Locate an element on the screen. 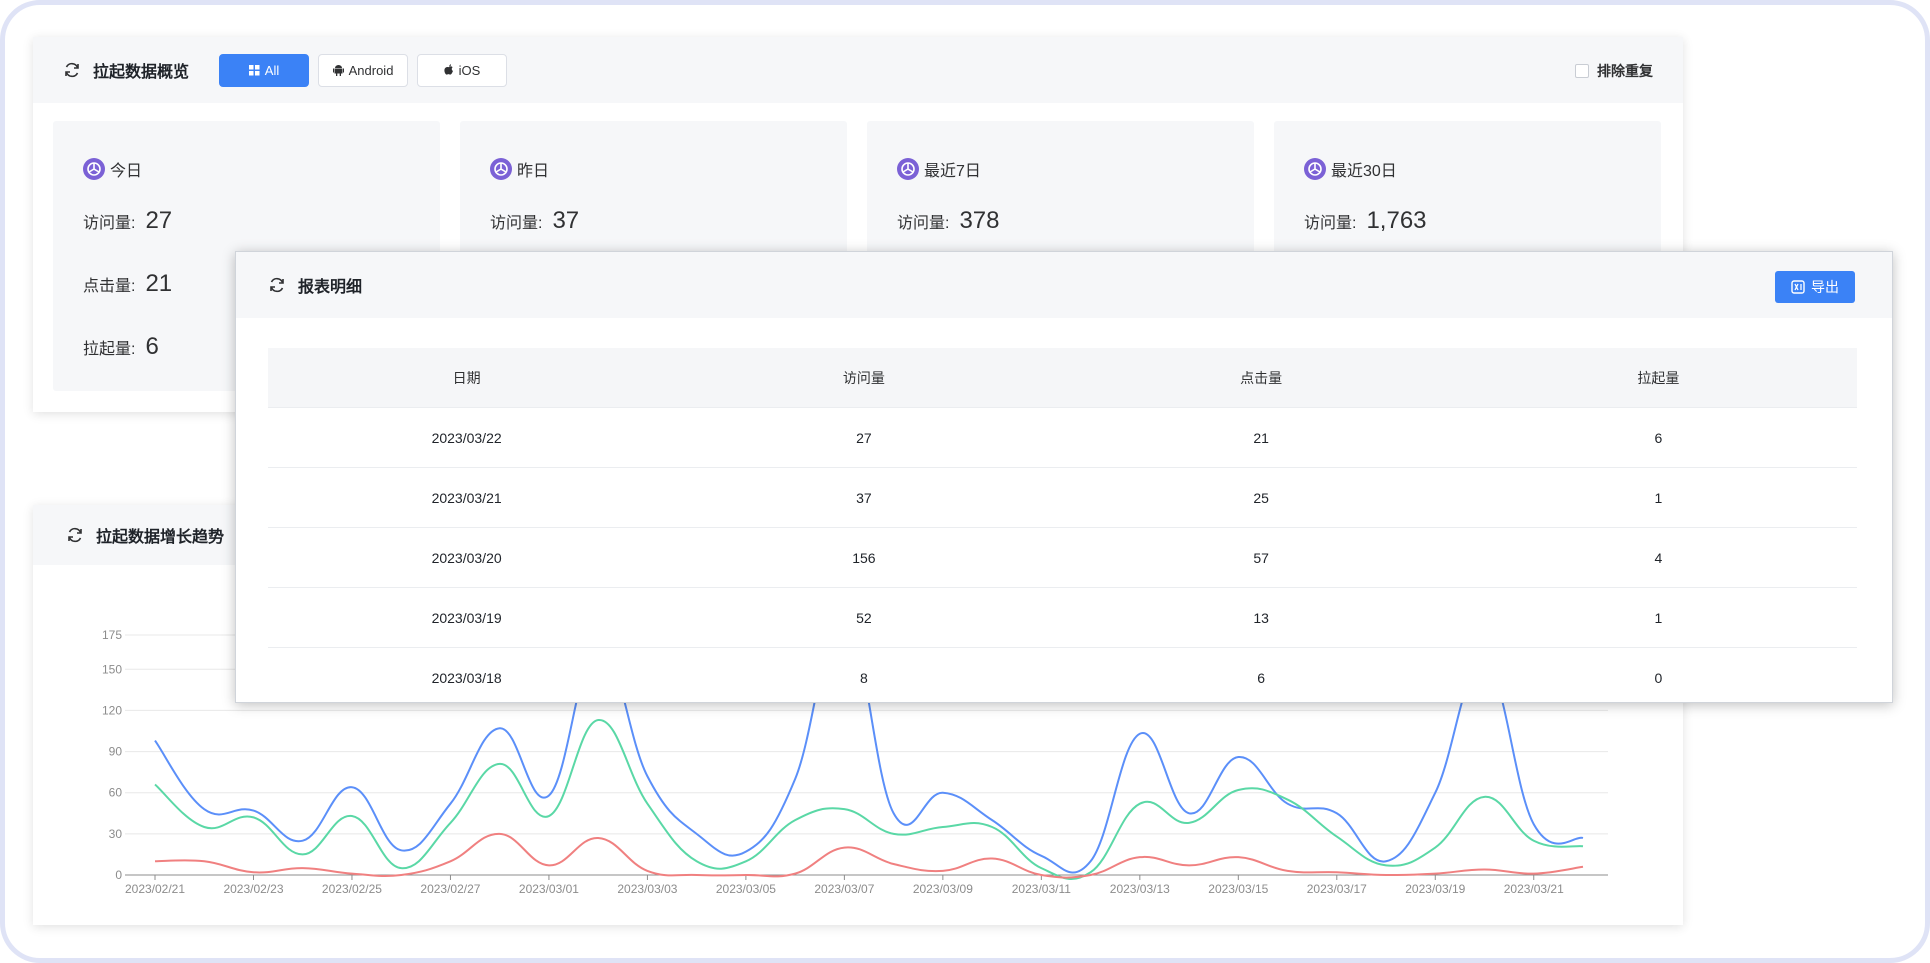 Image resolution: width=1930 pixels, height=963 pixels. x-tick-label: 2023/03/17 is located at coordinates (1337, 889).